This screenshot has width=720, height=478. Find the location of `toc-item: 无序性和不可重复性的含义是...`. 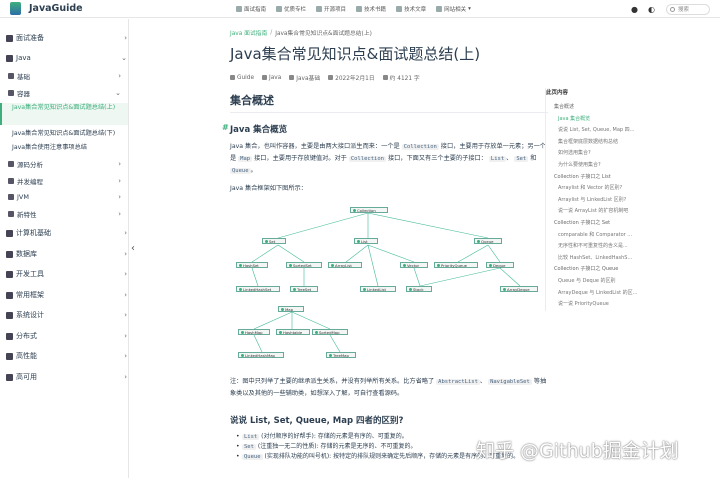

toc-item: 无序性和不可重复性的含义是... is located at coordinates (595, 247).